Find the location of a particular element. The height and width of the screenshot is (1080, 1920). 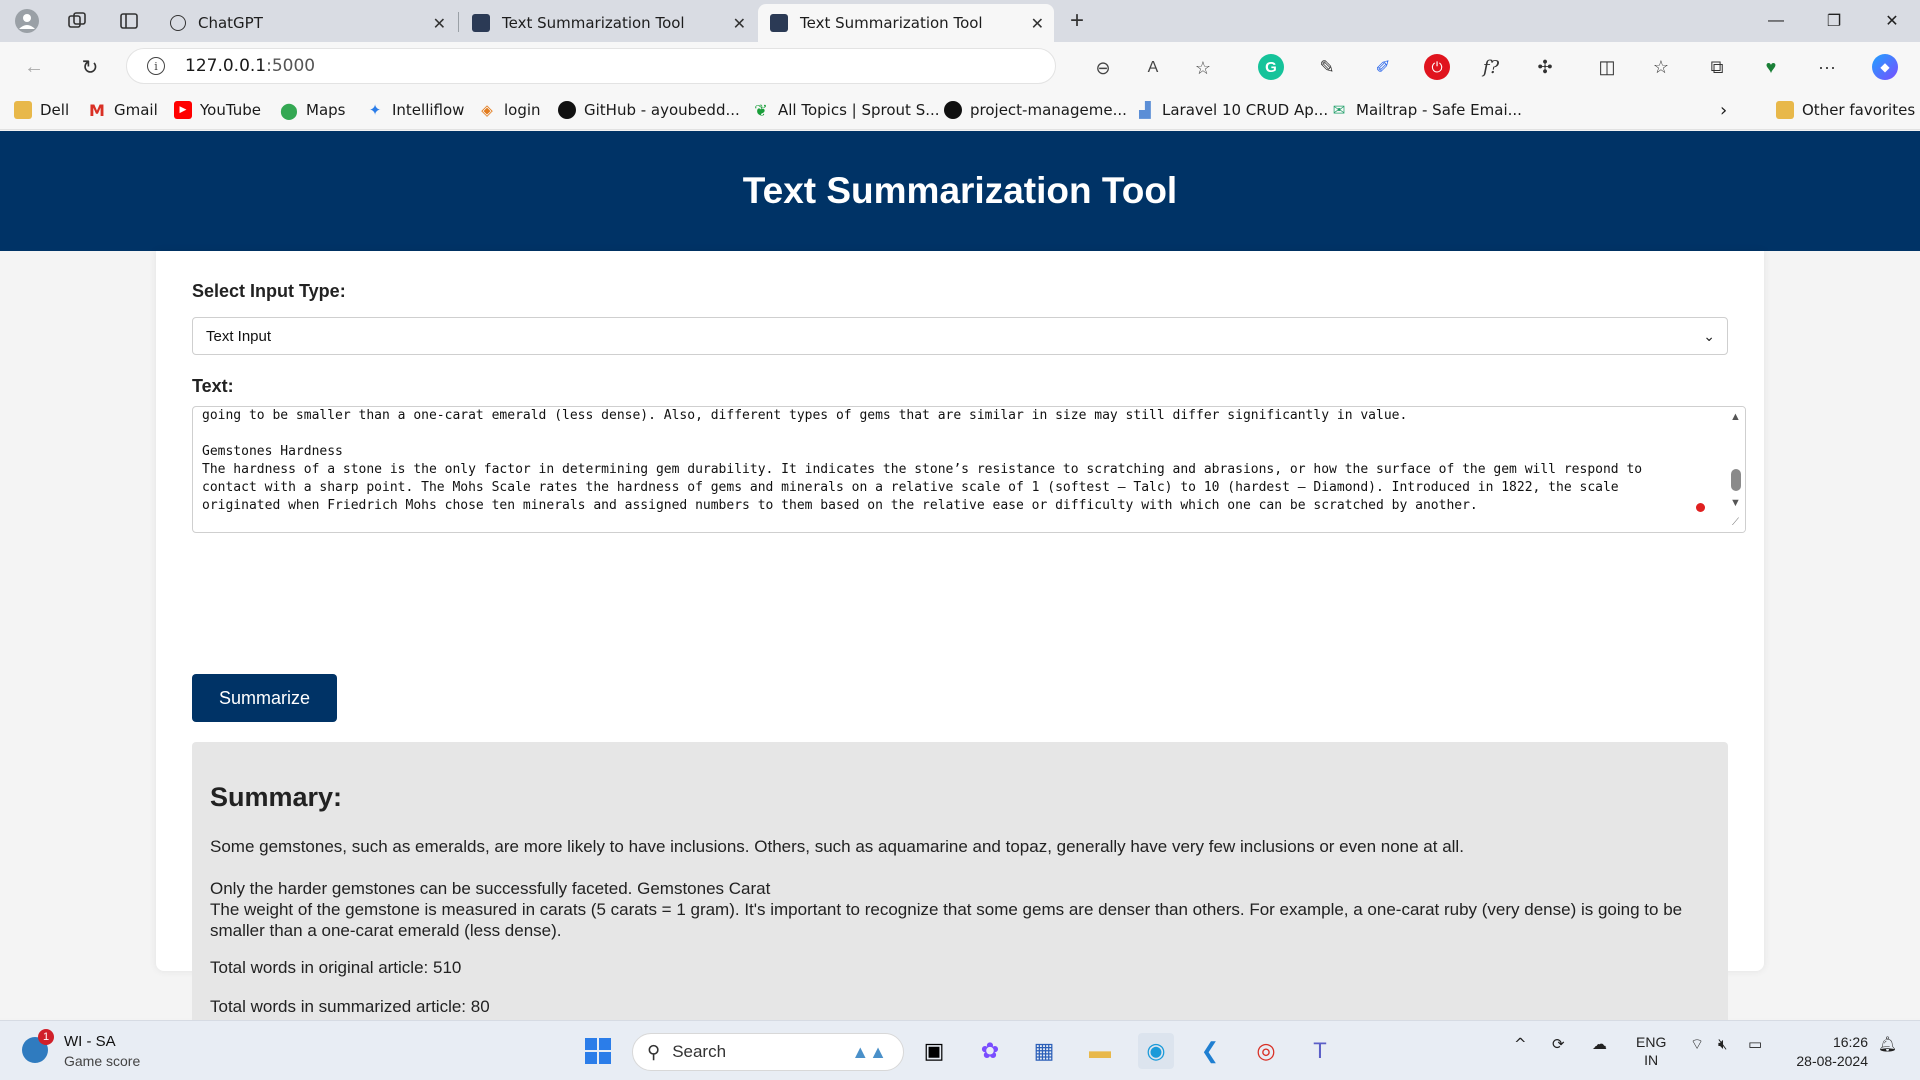

tab-title: ChatGPT is located at coordinates (230, 23).